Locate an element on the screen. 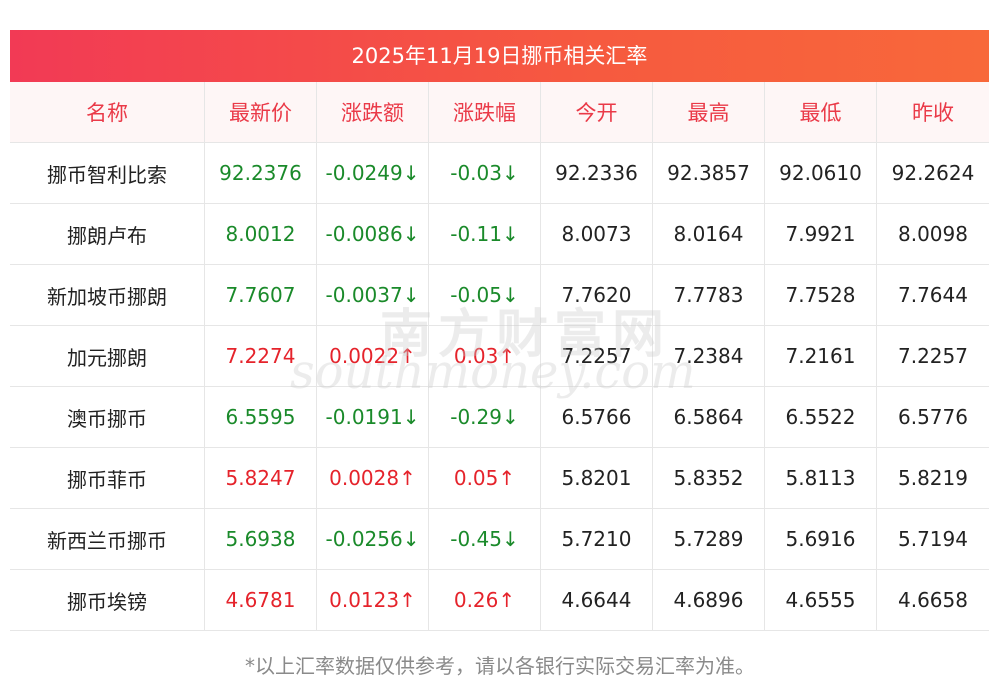 Image resolution: width=1000 pixels, height=697 pixels. cell-low: 7.7528 is located at coordinates (820, 295).